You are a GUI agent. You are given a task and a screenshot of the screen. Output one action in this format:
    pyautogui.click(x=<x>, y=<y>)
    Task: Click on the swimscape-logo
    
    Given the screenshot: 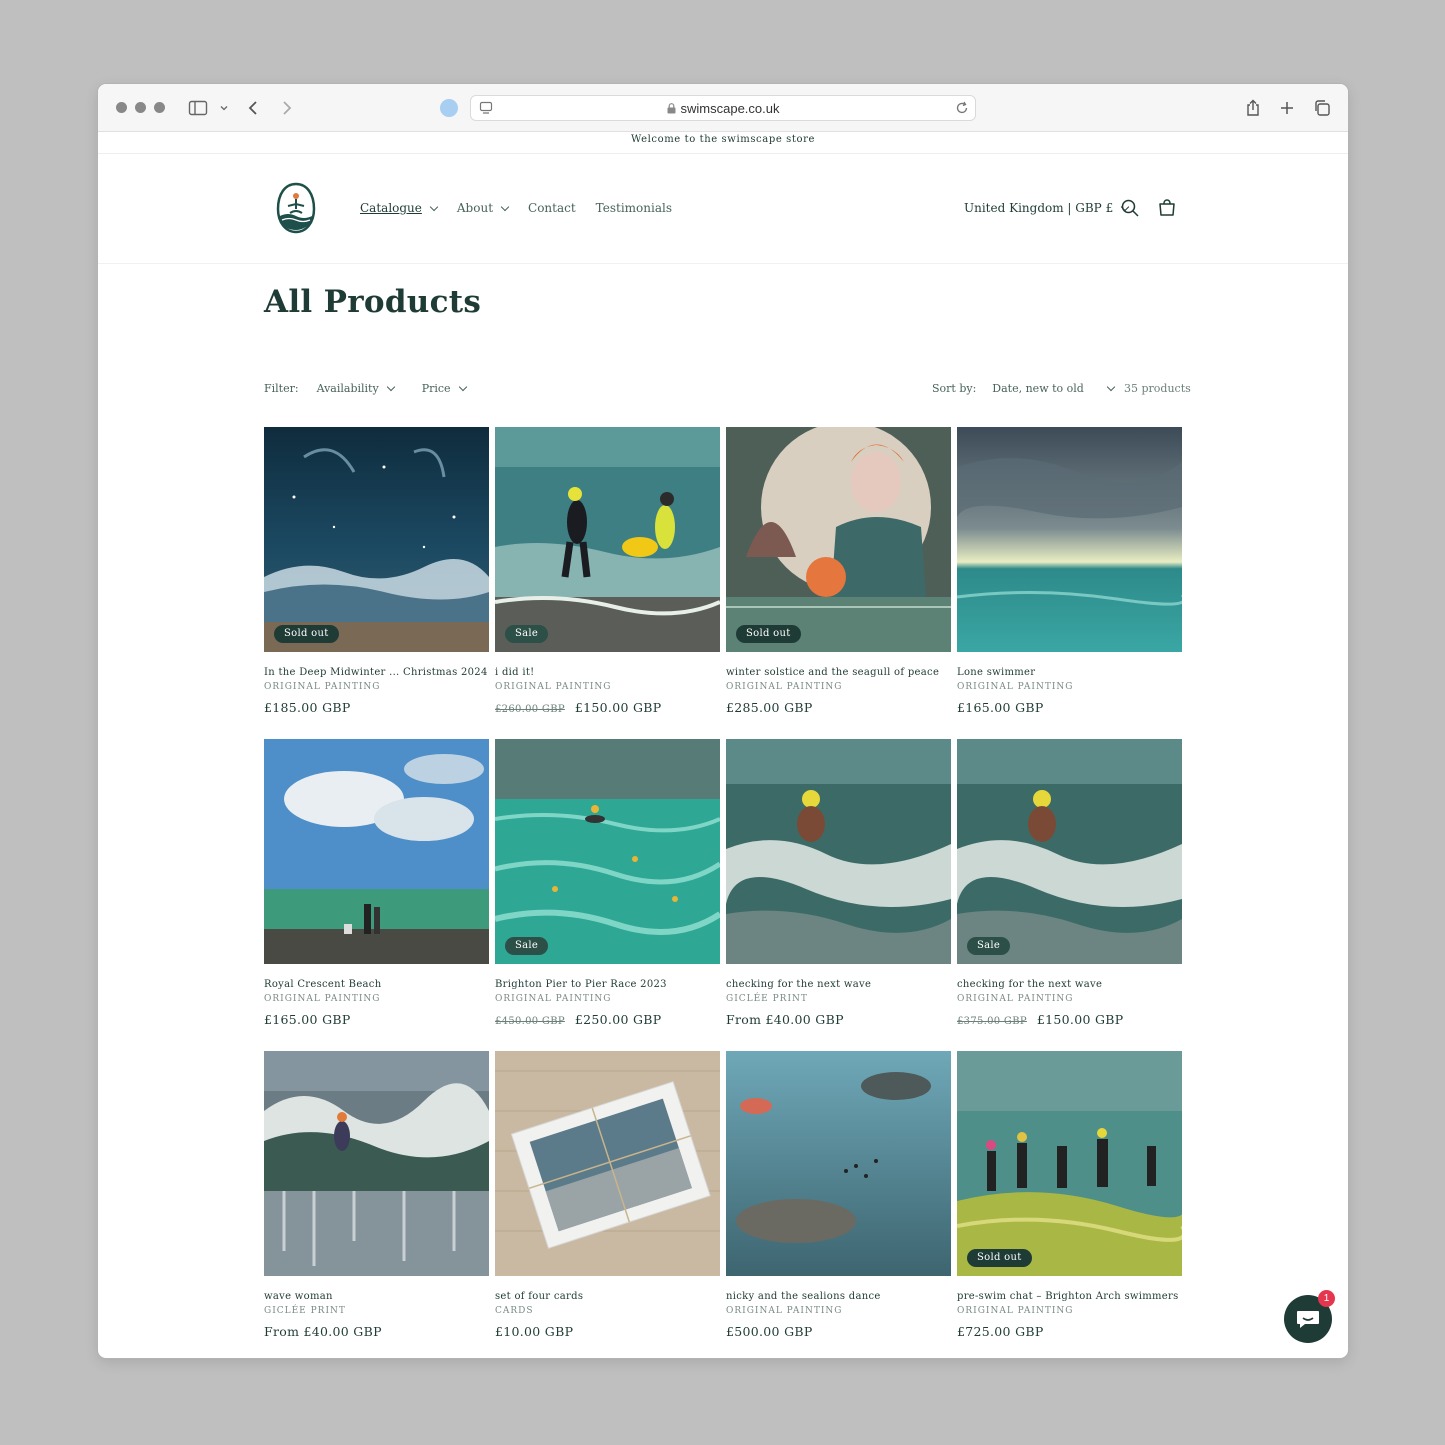 What is the action you would take?
    pyautogui.click(x=296, y=208)
    